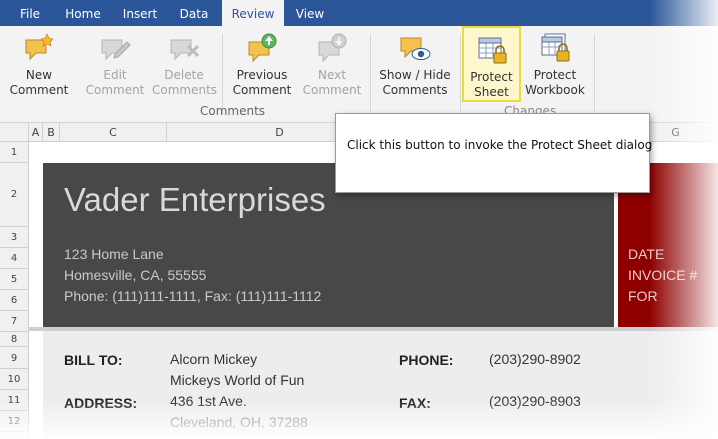  What do you see at coordinates (262, 48) in the screenshot?
I see `previous-comment-icon` at bounding box center [262, 48].